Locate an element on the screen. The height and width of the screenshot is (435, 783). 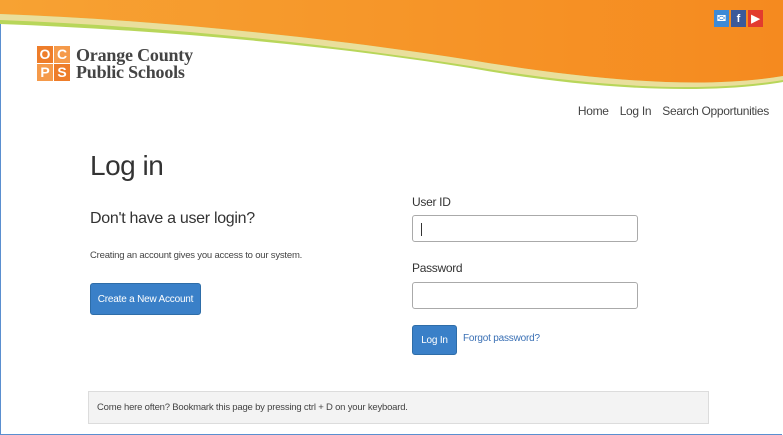
logo-wordmark: Orange County Public Schools is located at coordinates (134, 63).